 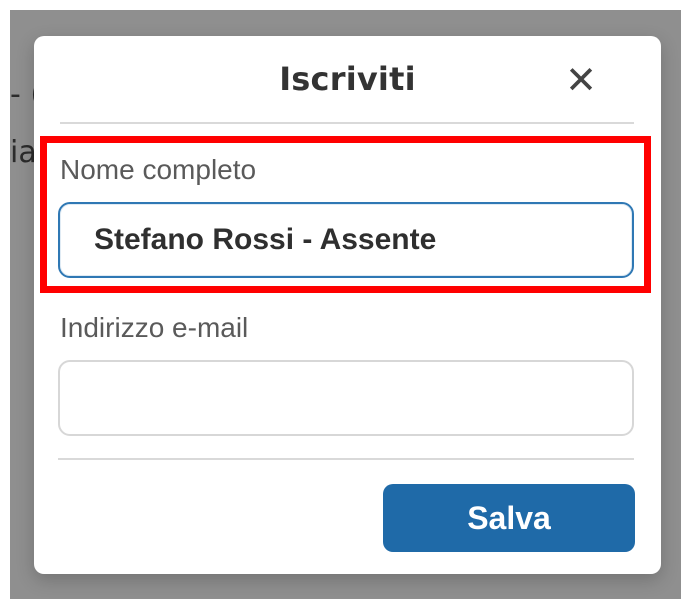 What do you see at coordinates (346, 240) in the screenshot?
I see `full-name-input: Stefano Rossi - Assente` at bounding box center [346, 240].